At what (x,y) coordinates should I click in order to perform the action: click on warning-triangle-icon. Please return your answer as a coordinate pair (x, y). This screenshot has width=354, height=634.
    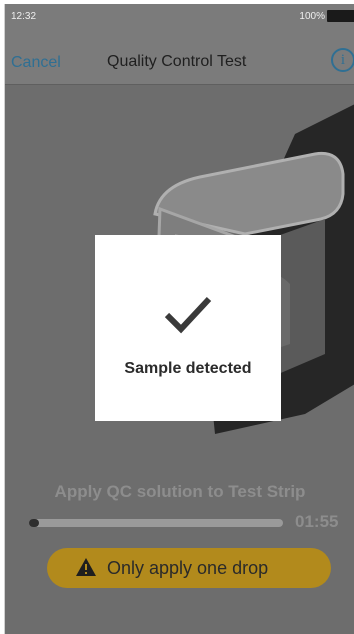
    Looking at the image, I should click on (86, 567).